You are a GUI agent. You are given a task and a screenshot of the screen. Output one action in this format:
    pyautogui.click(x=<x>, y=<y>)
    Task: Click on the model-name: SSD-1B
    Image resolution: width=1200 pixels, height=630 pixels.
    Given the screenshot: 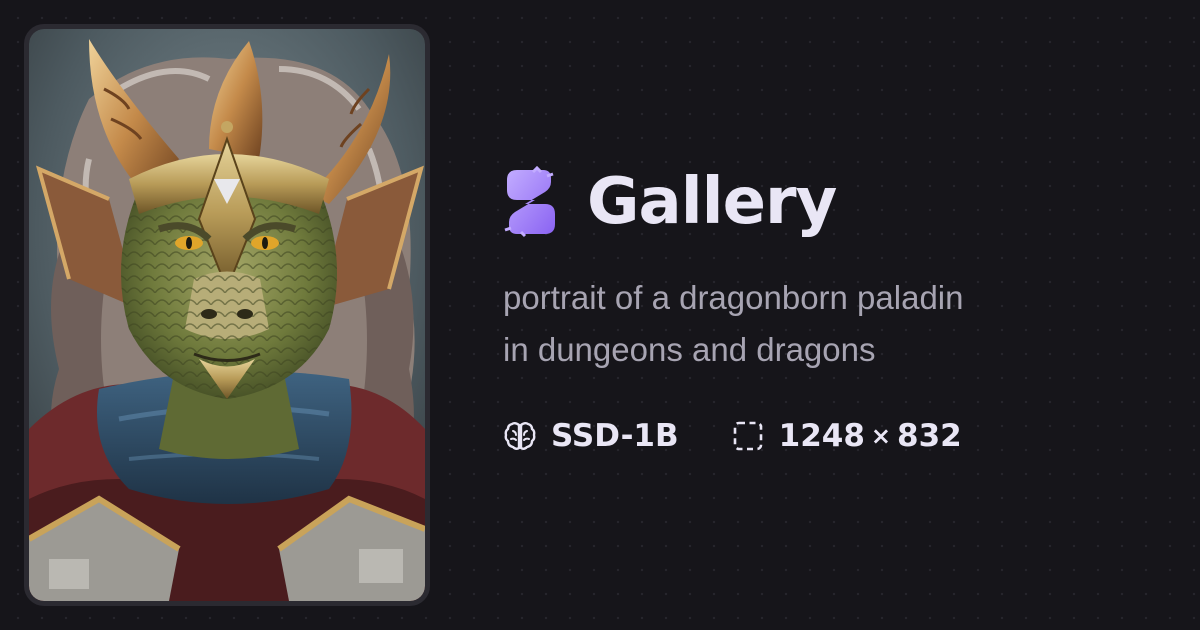 What is the action you would take?
    pyautogui.click(x=615, y=436)
    